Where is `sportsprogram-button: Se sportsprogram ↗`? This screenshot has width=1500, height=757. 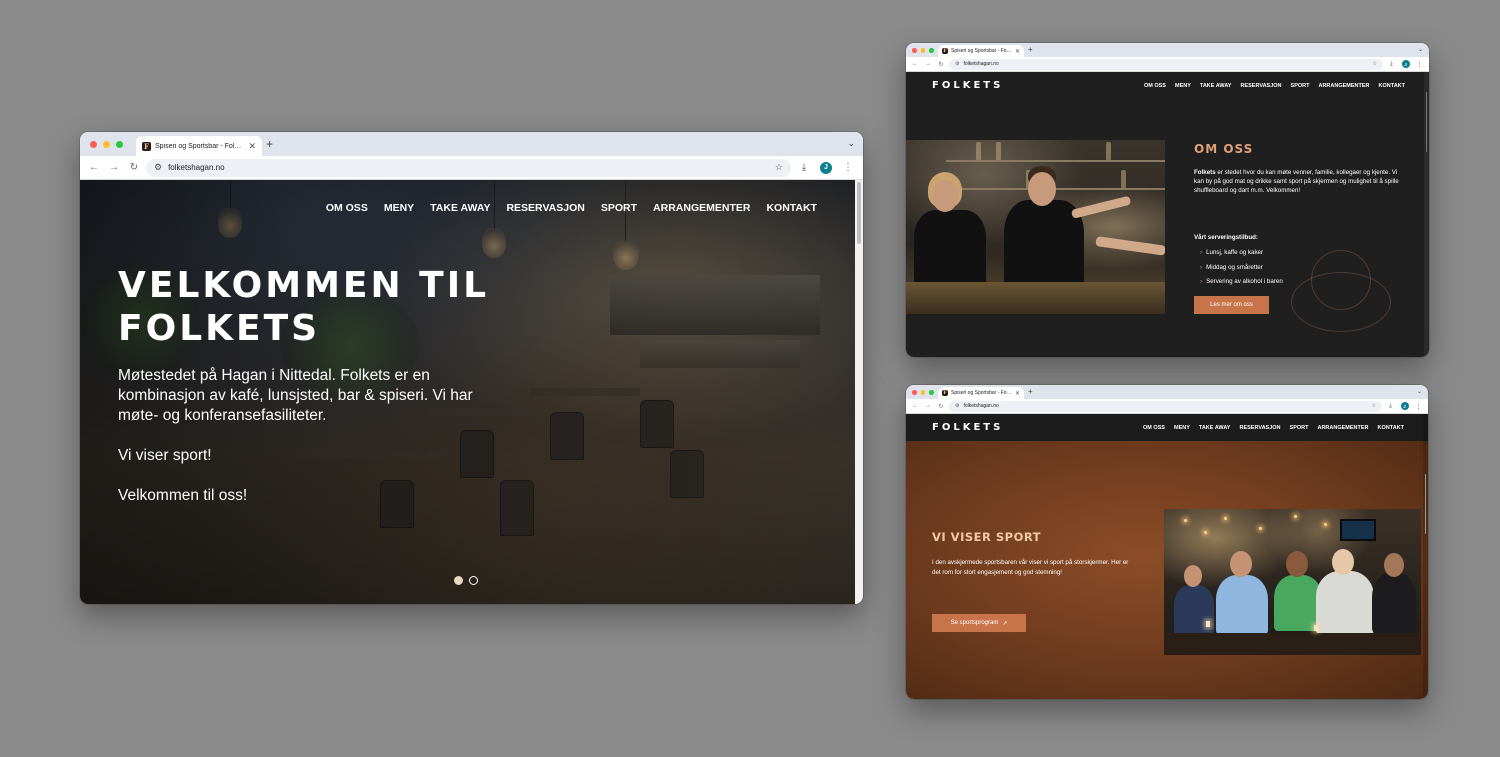 sportsprogram-button: Se sportsprogram ↗ is located at coordinates (979, 623).